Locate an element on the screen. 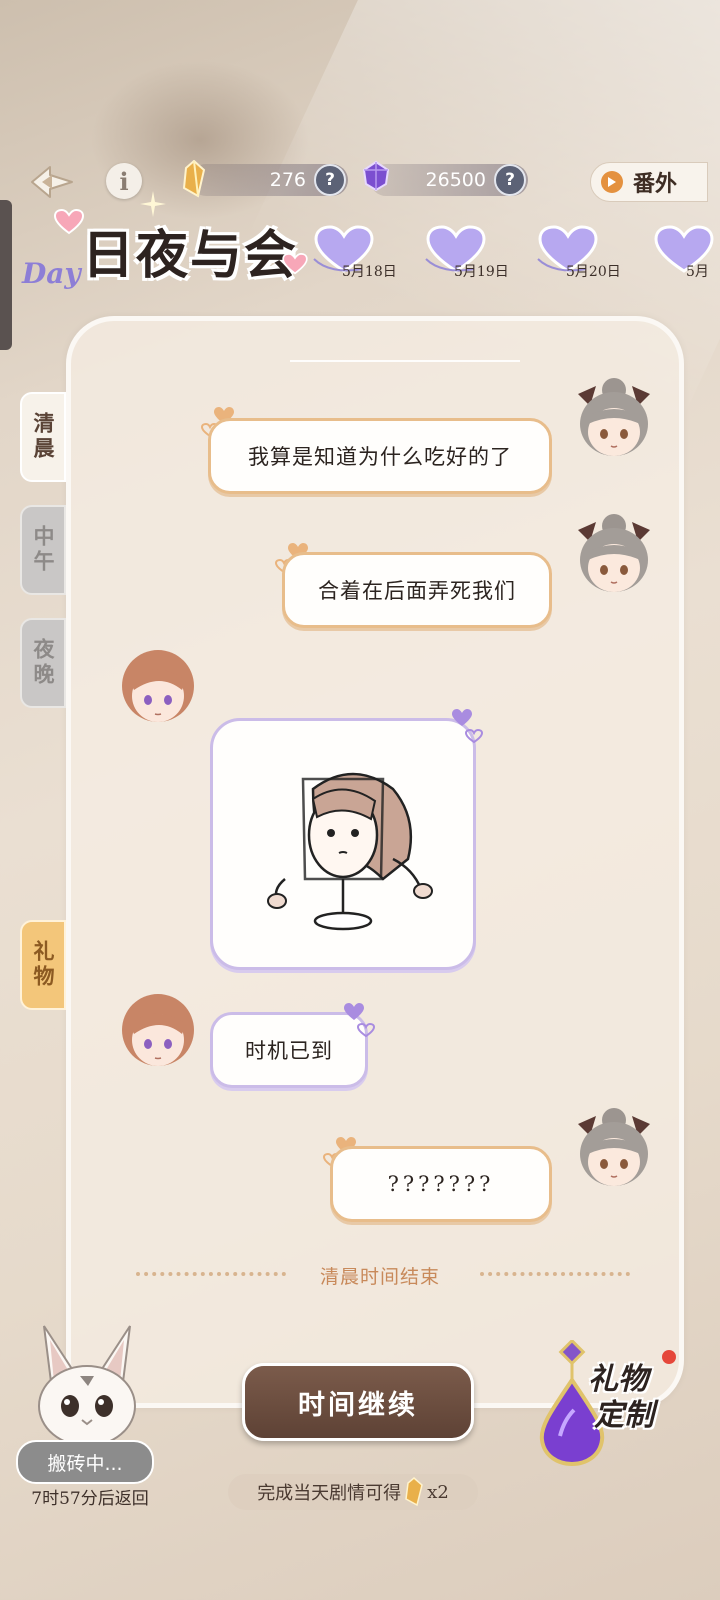  divider-left is located at coordinates (211, 1274).